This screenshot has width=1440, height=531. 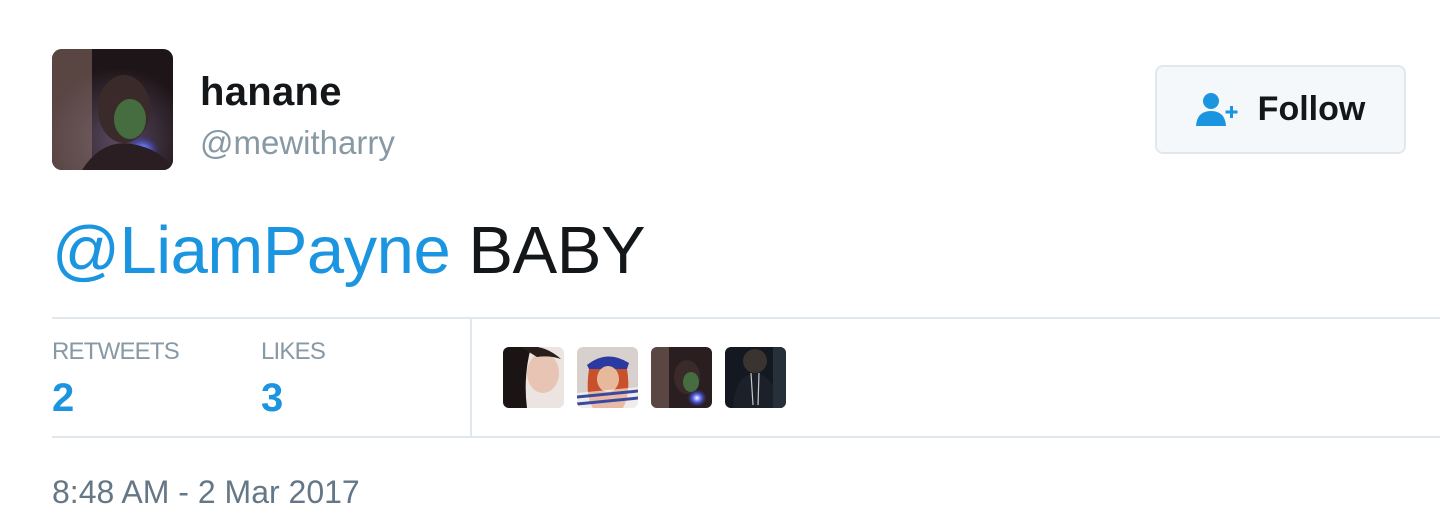 I want to click on follow-button: Follow, so click(x=1280, y=109).